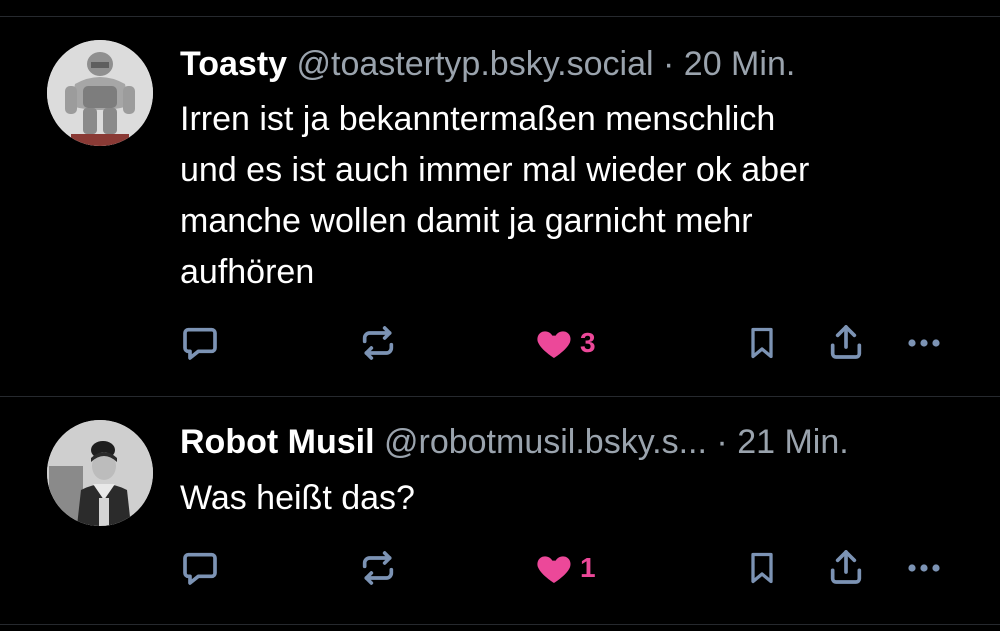  I want to click on like-count: 3, so click(588, 342).